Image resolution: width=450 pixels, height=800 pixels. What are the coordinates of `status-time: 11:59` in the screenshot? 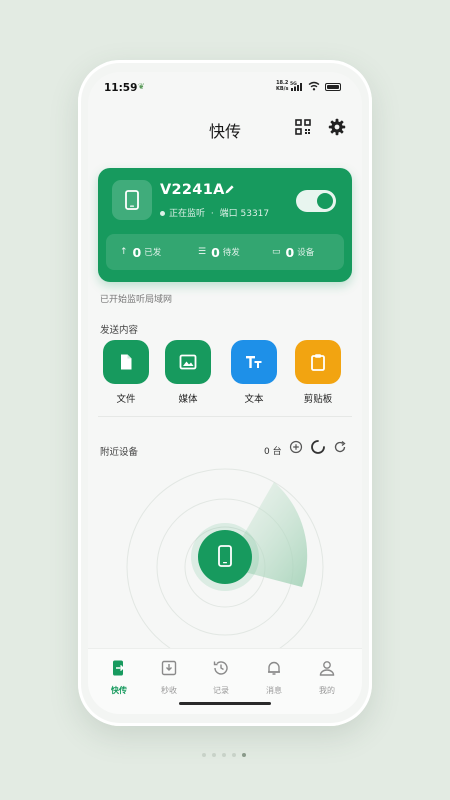 It's located at (121, 88).